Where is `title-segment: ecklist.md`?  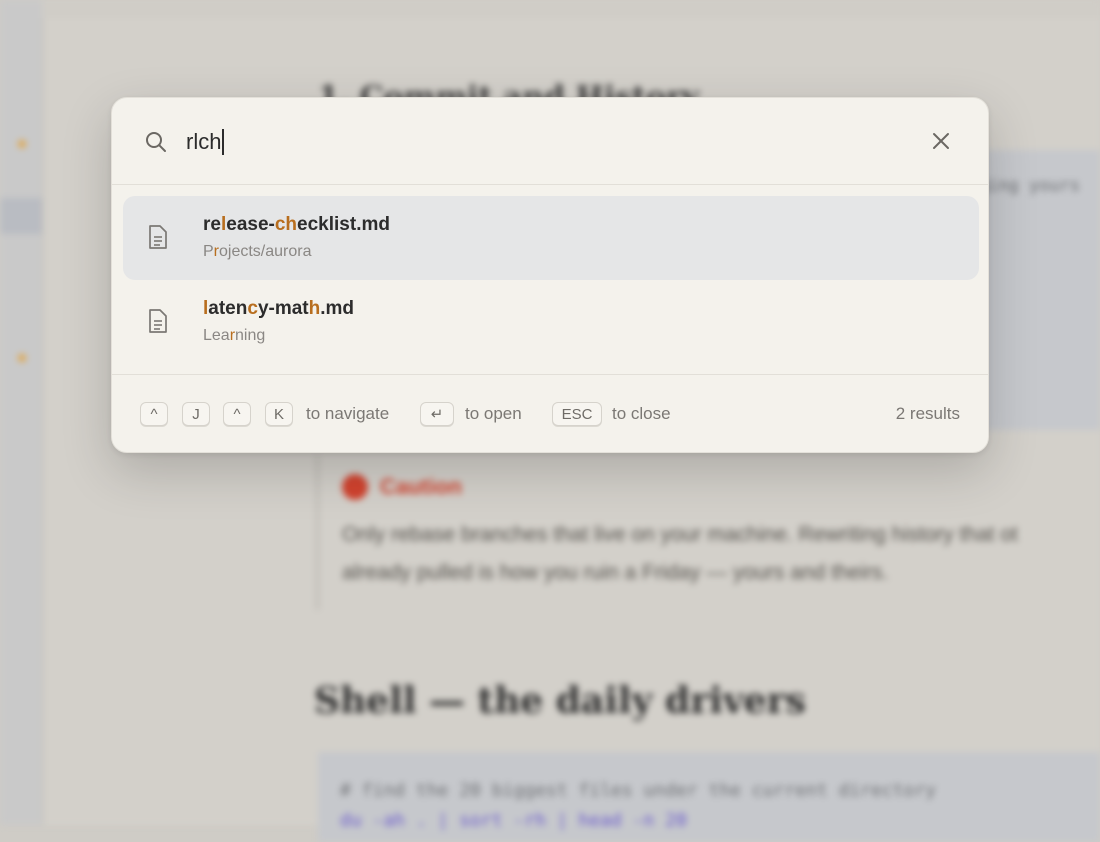
title-segment: ecklist.md is located at coordinates (343, 224).